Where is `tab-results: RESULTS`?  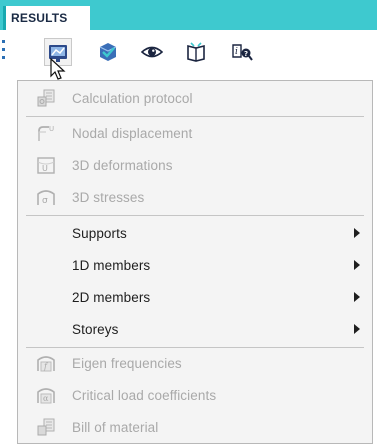 tab-results: RESULTS is located at coordinates (46, 18).